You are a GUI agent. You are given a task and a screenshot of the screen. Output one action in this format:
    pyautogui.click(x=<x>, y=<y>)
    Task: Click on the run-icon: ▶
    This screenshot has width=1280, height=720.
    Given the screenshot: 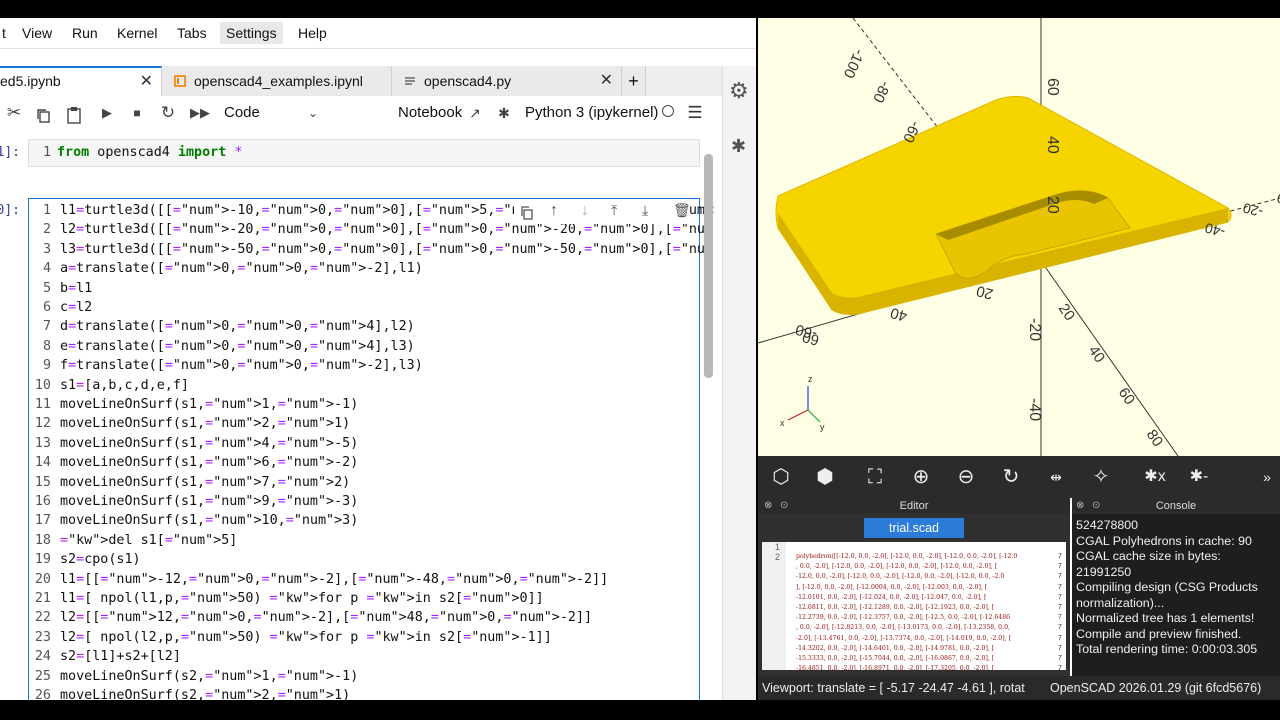 What is the action you would take?
    pyautogui.click(x=107, y=113)
    